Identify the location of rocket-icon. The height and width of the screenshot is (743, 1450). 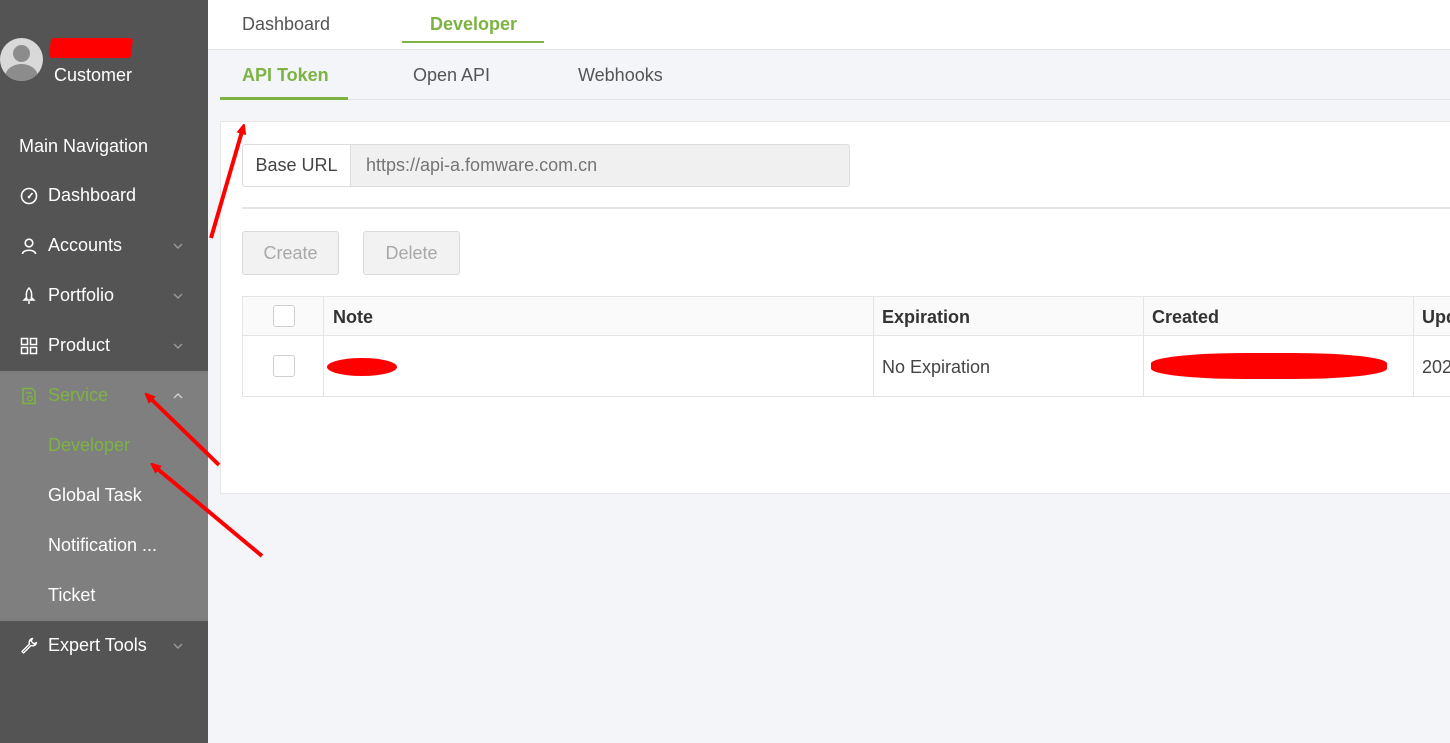
(29, 295).